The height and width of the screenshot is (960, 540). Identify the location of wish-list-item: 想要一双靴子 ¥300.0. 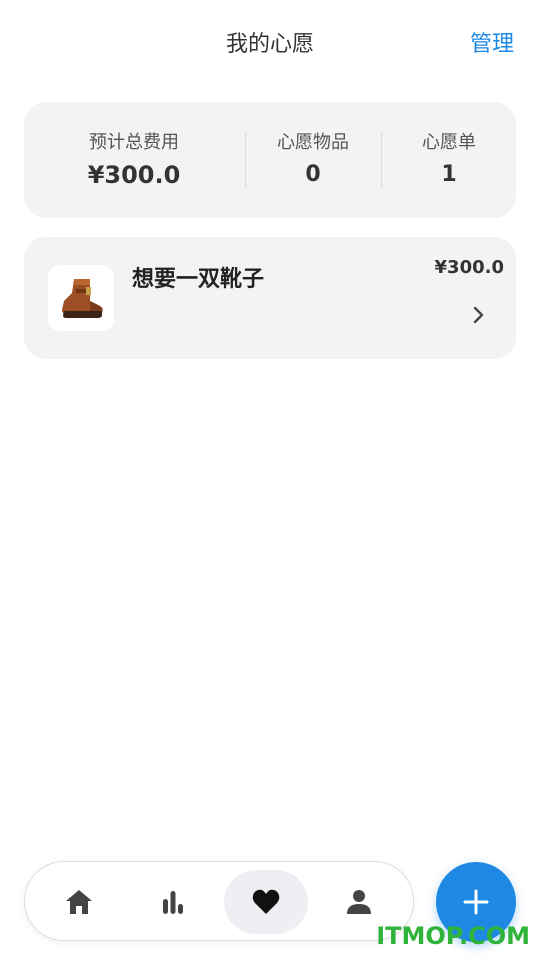
(270, 298).